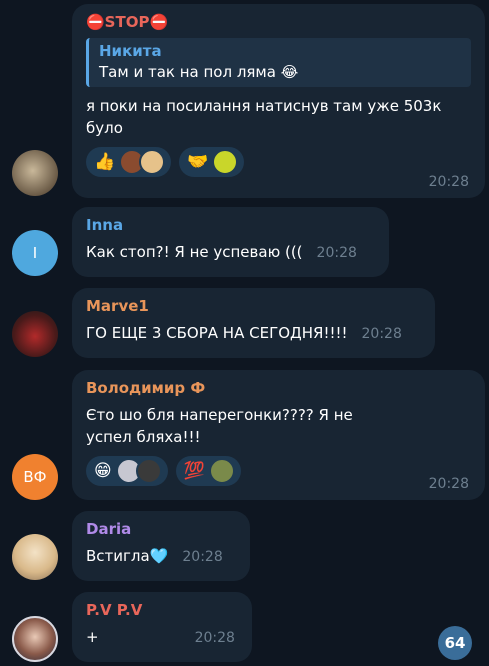 This screenshot has height=666, width=489. Describe the element at coordinates (278, 22) in the screenshot. I see `sender-name: ⛔STOP⛔` at that location.